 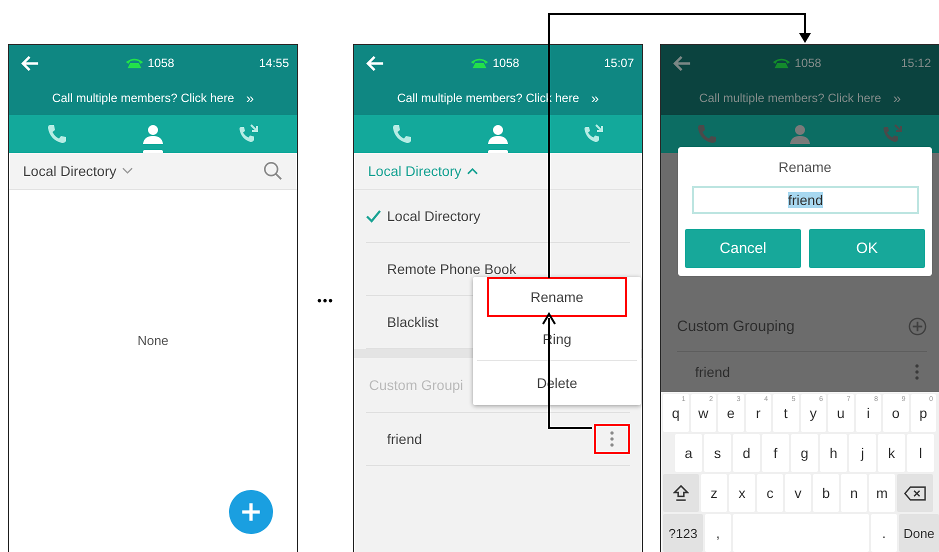 I want to click on clock-time: 15:07, so click(x=619, y=63).